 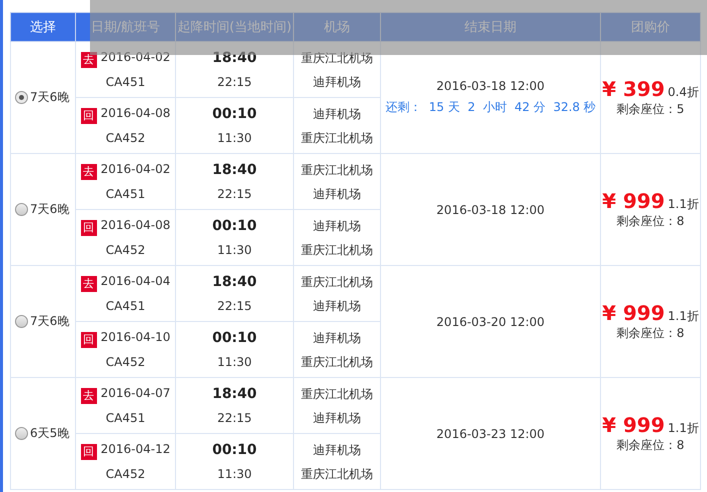 What do you see at coordinates (43, 27) in the screenshot?
I see `column-header: 选择` at bounding box center [43, 27].